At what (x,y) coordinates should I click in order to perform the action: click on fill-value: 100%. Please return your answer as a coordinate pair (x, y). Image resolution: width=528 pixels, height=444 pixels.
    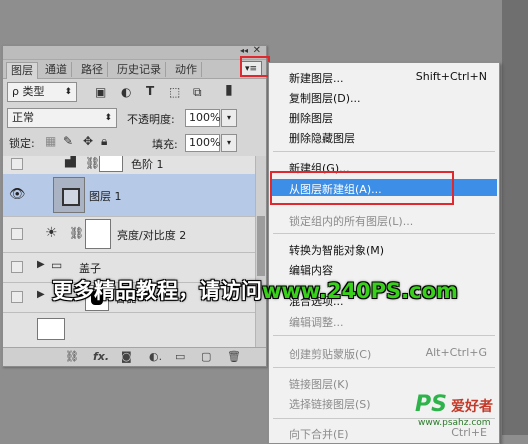
    Looking at the image, I should click on (205, 142).